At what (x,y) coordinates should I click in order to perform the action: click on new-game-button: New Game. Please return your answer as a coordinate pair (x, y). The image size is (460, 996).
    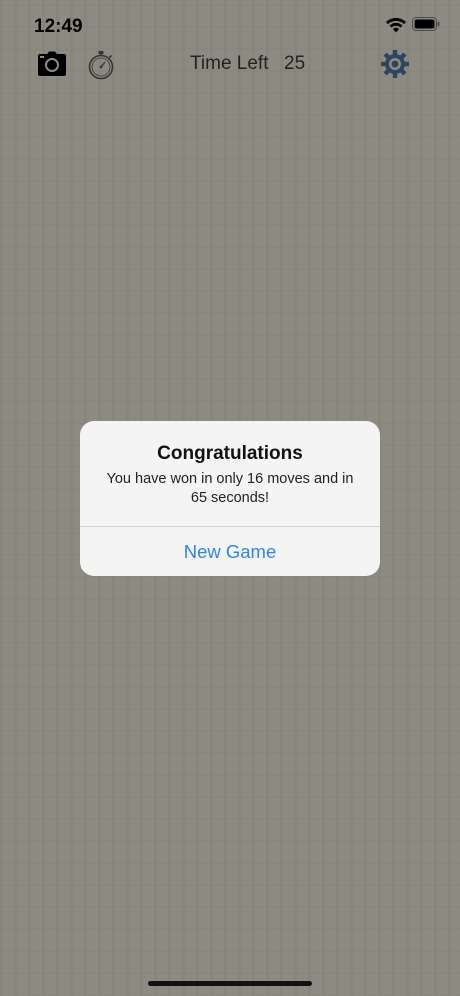
    Looking at the image, I should click on (230, 551).